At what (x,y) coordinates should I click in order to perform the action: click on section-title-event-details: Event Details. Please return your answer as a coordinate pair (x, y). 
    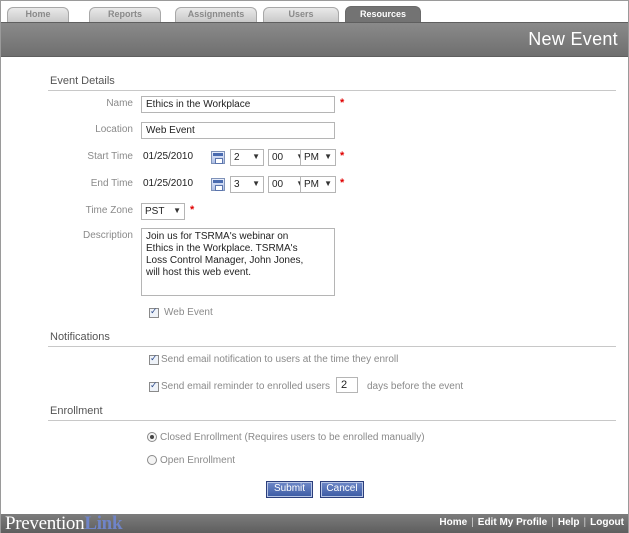
    Looking at the image, I should click on (82, 81).